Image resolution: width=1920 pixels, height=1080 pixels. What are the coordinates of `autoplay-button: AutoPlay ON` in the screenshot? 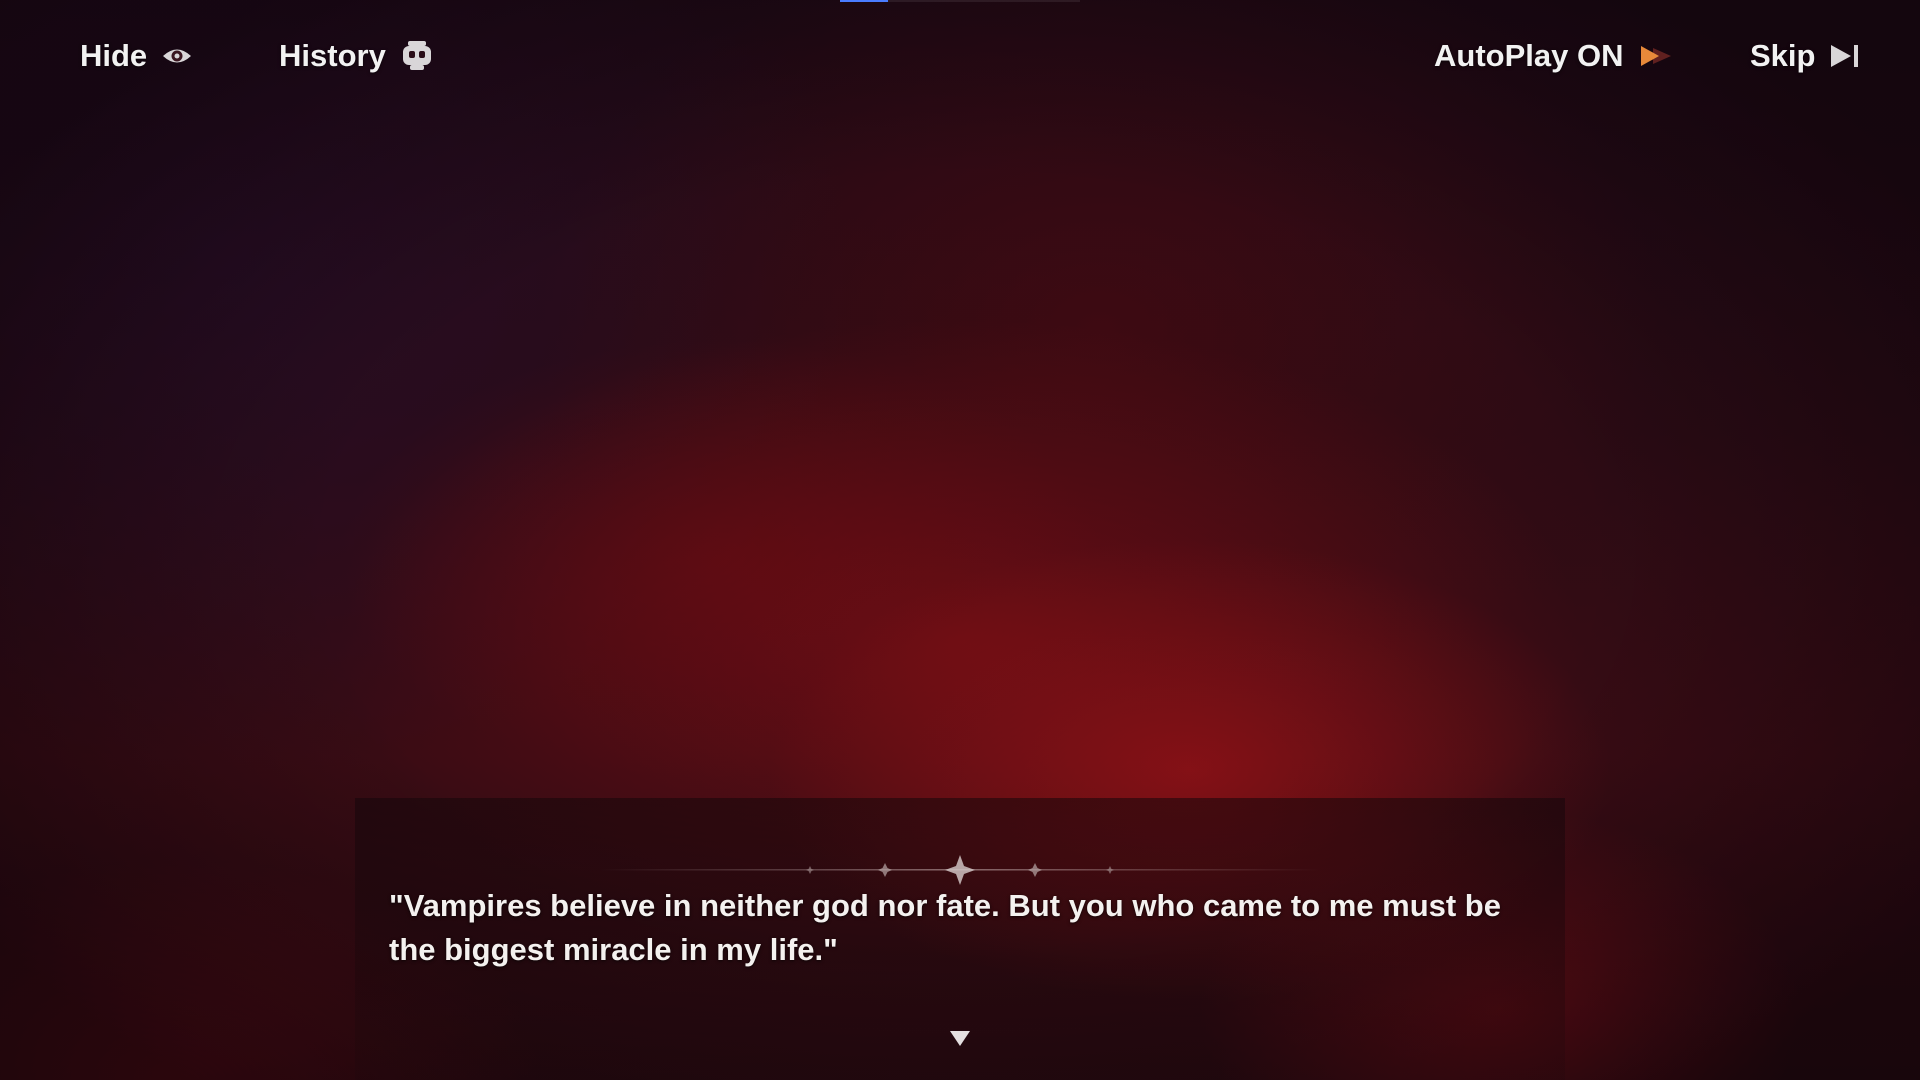 It's located at (1555, 56).